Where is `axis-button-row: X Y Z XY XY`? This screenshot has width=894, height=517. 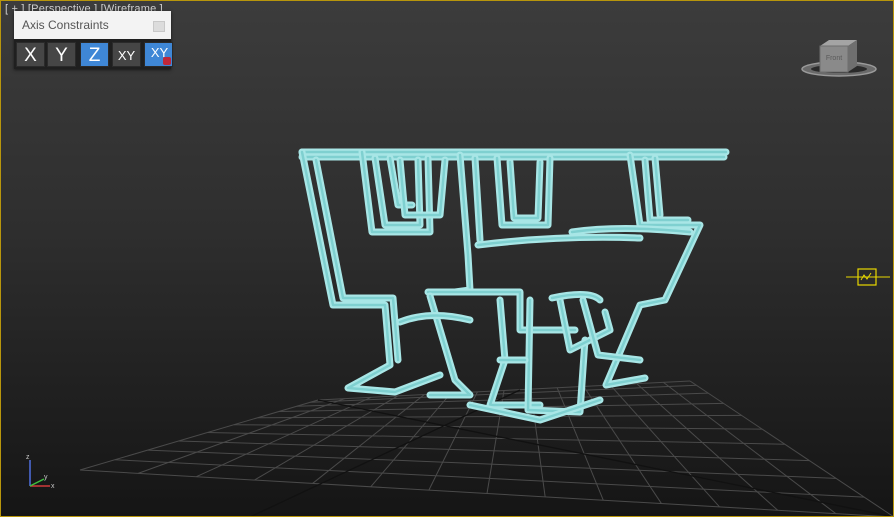 axis-button-row: X Y Z XY XY is located at coordinates (94, 55).